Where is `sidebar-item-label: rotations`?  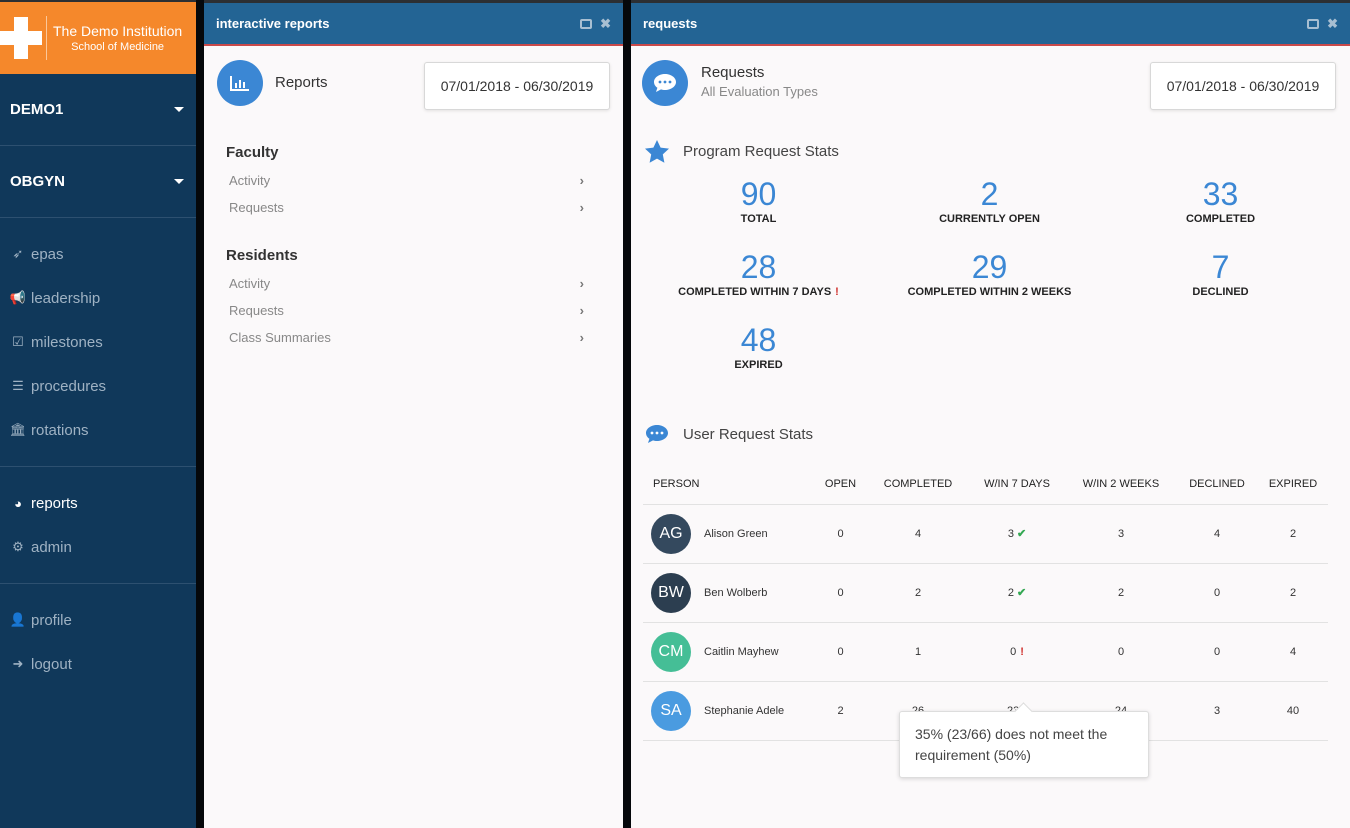 sidebar-item-label: rotations is located at coordinates (60, 430).